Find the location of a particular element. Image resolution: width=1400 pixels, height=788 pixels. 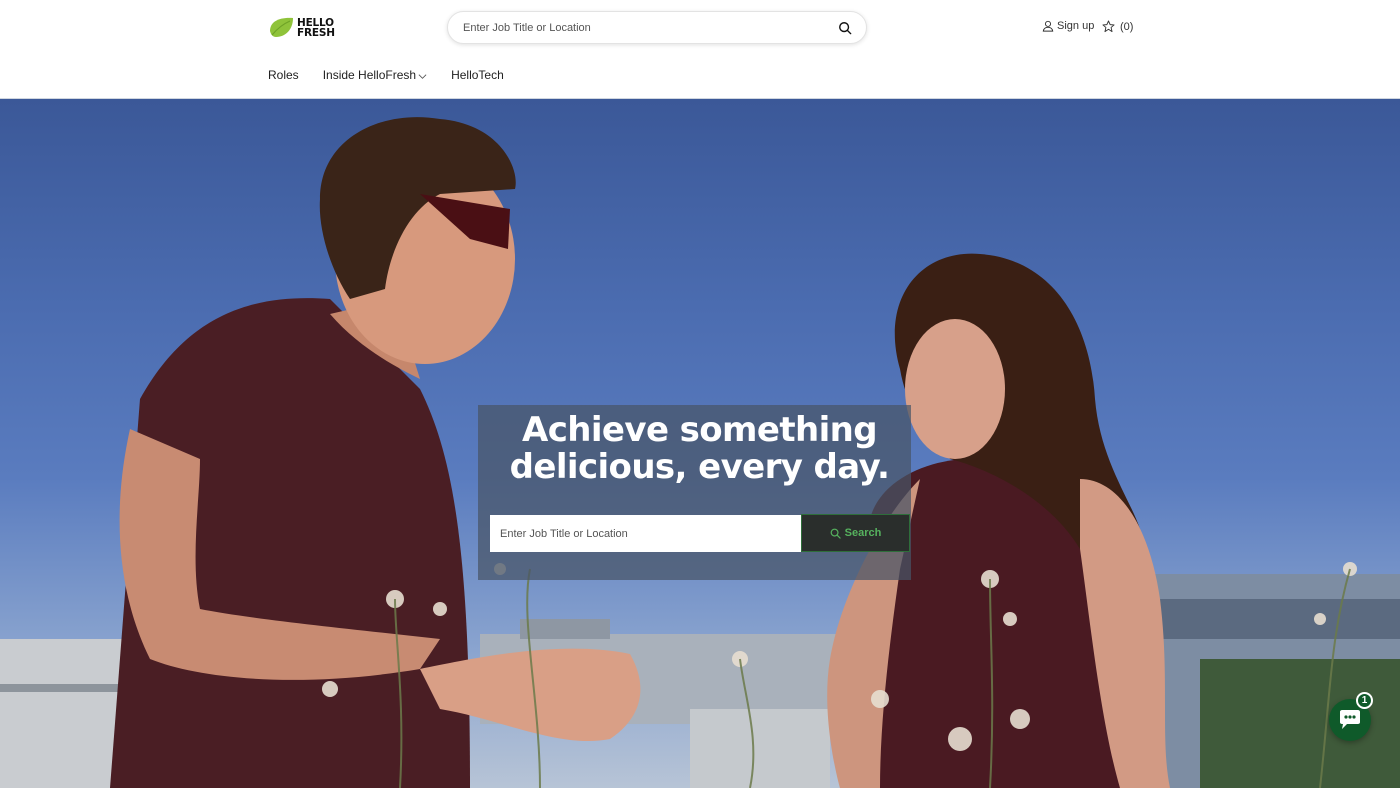

chat-bubble-icon is located at coordinates (1350, 719).